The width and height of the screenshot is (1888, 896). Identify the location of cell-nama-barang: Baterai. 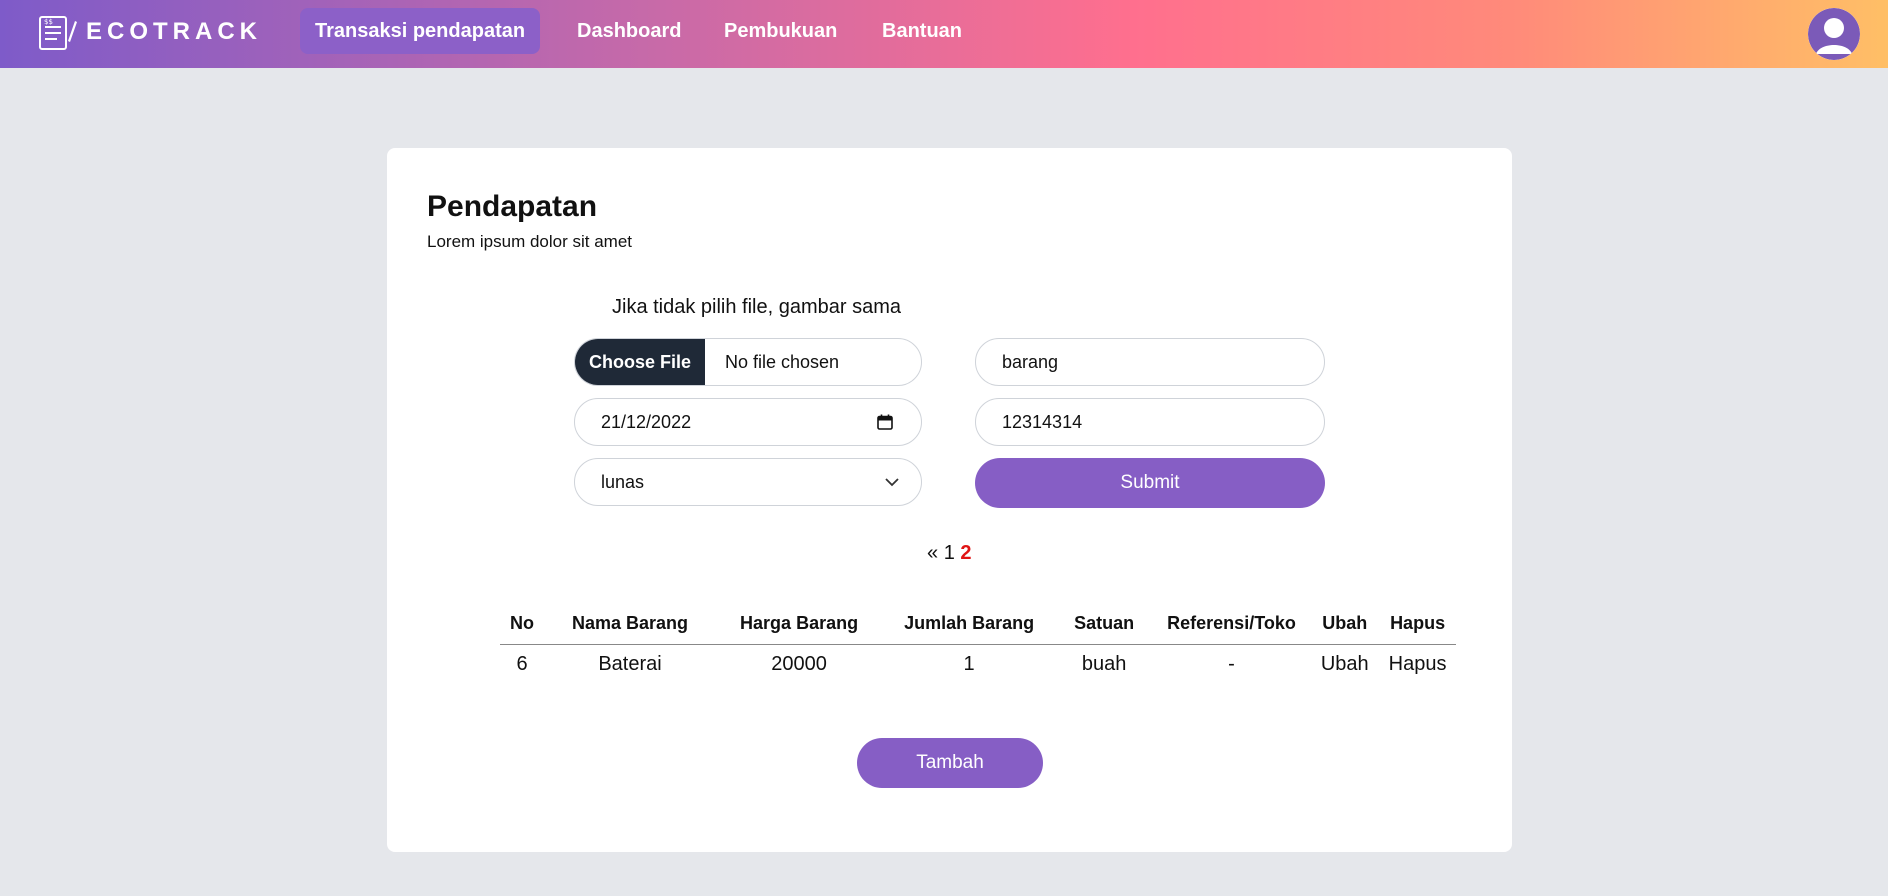
(630, 664).